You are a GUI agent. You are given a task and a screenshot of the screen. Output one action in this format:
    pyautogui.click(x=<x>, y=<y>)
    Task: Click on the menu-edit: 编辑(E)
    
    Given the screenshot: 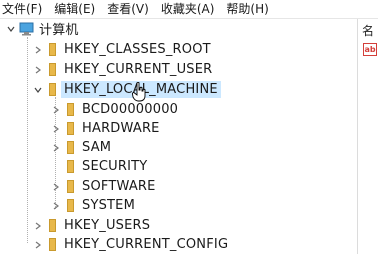 What is the action you would take?
    pyautogui.click(x=74, y=9)
    